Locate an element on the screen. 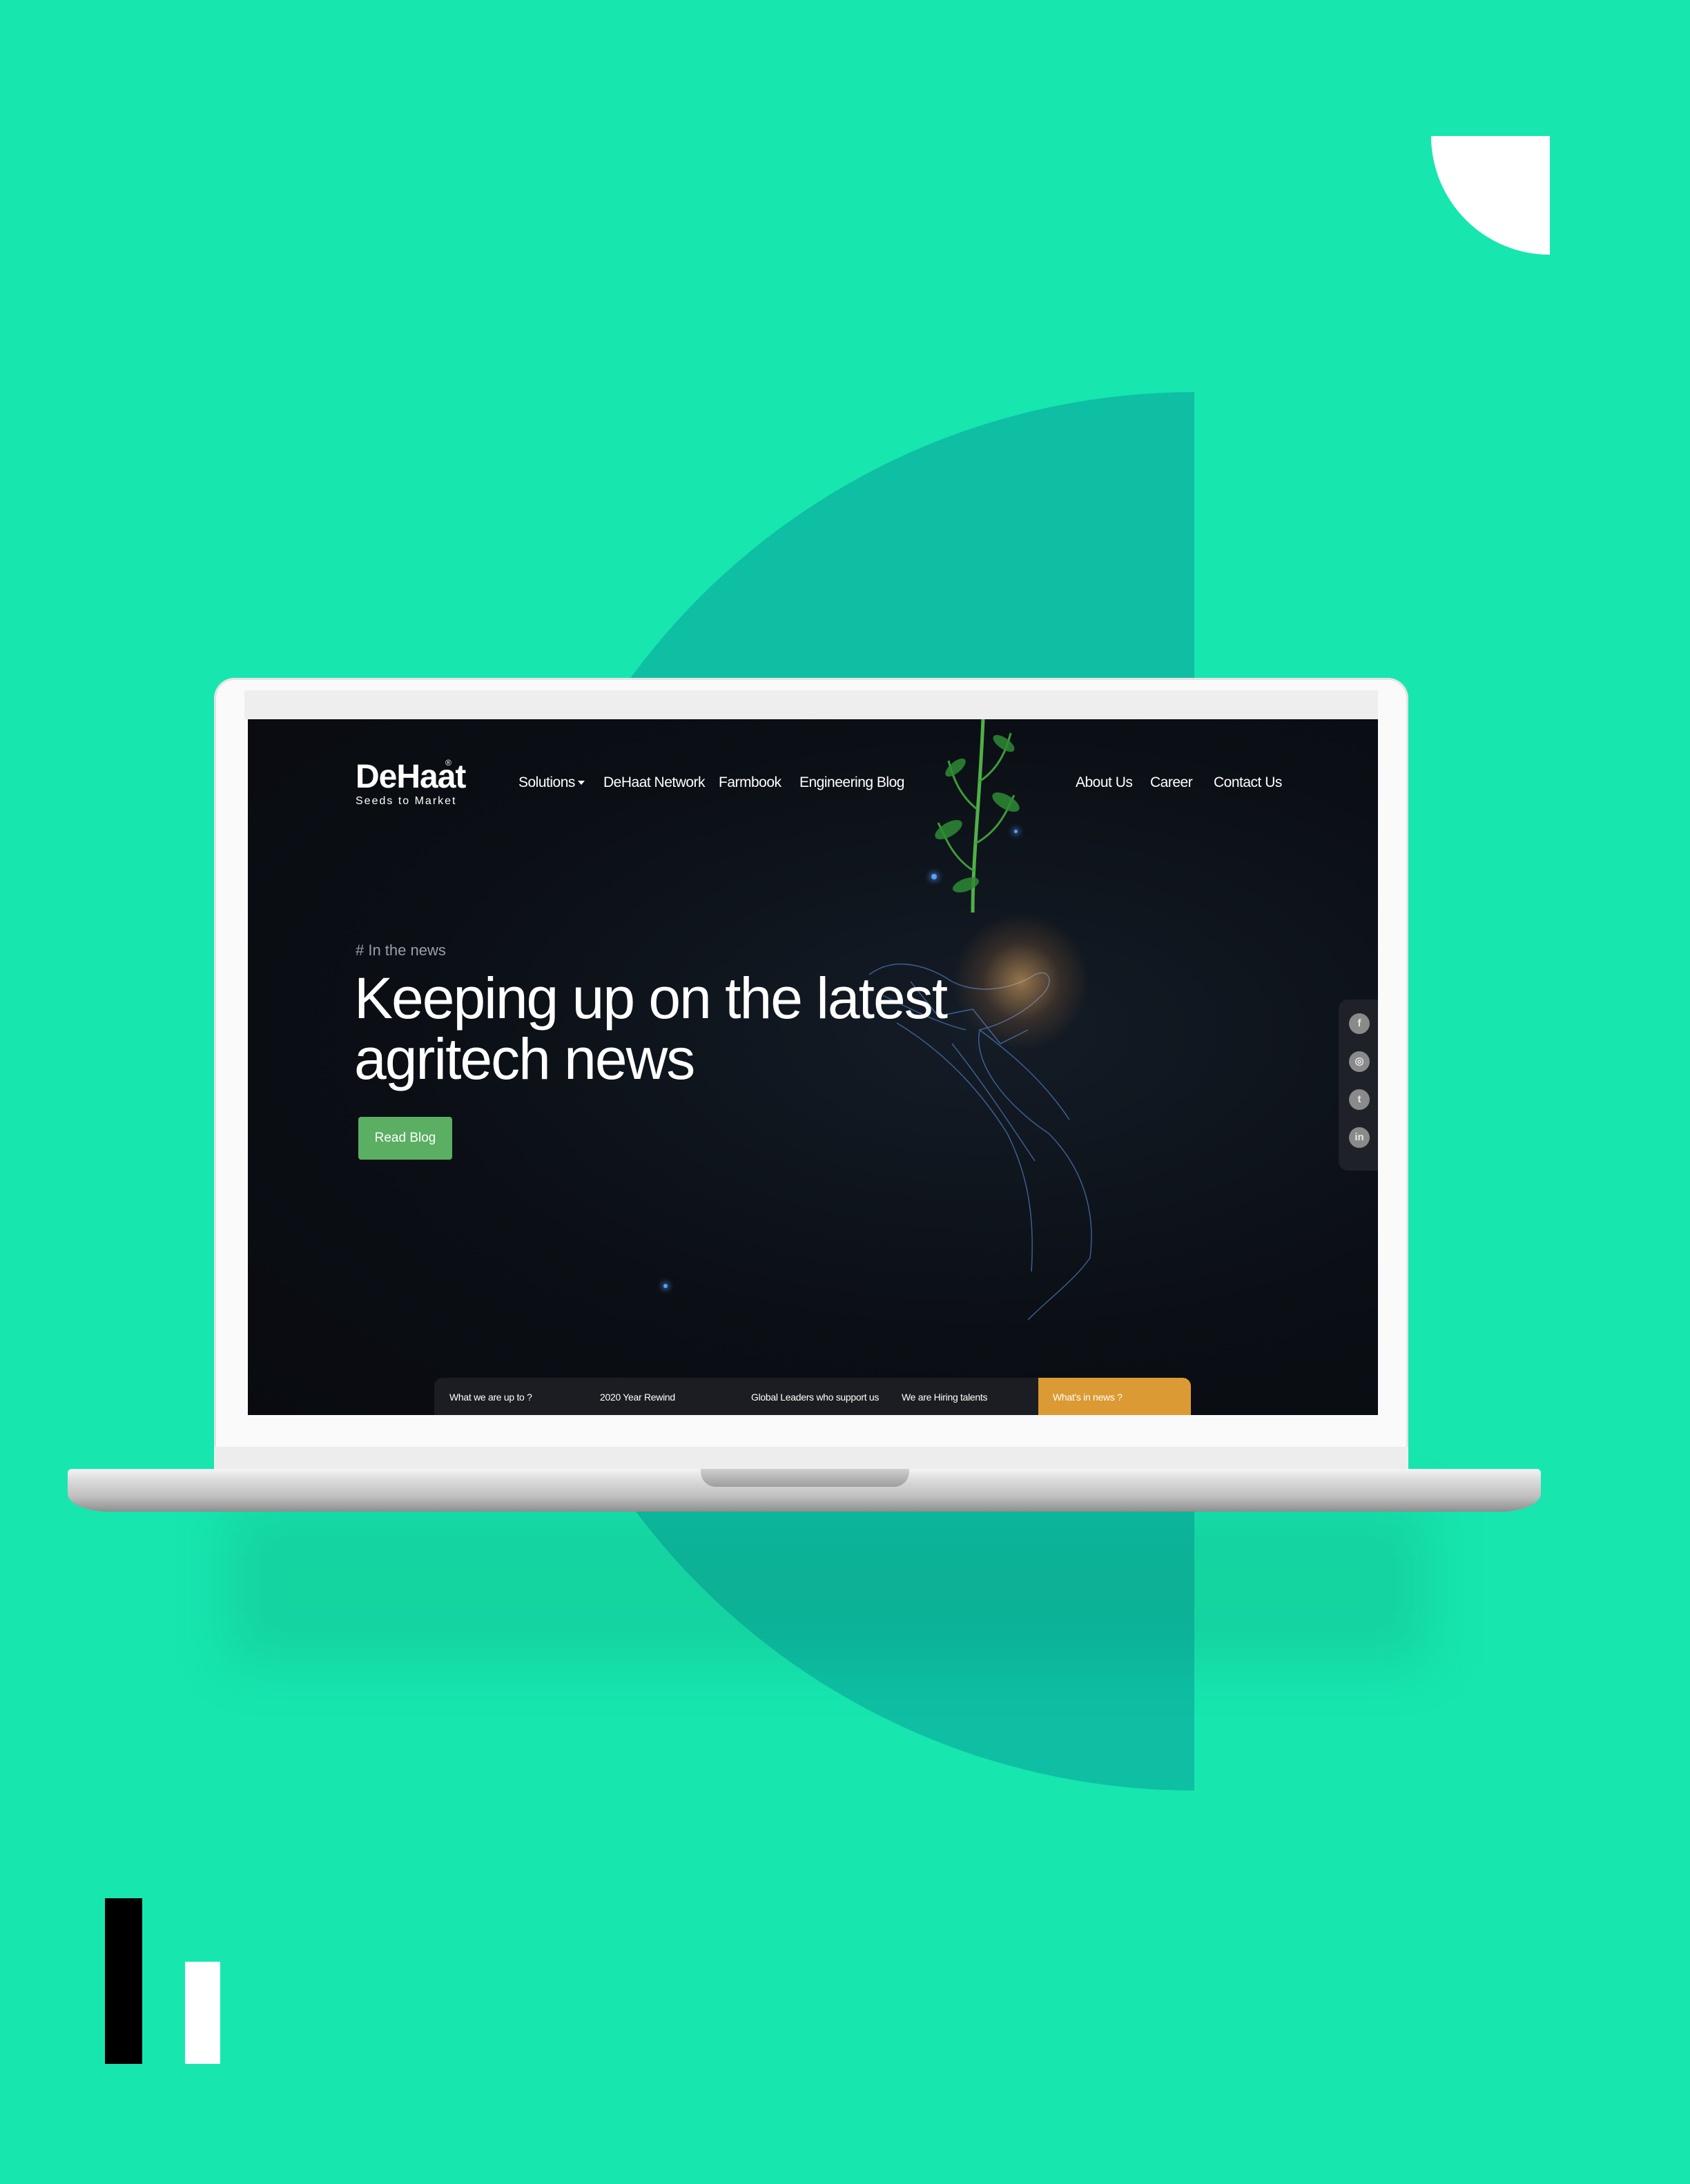 The width and height of the screenshot is (1690, 2184). decorative-quarter-shape is located at coordinates (1490, 195).